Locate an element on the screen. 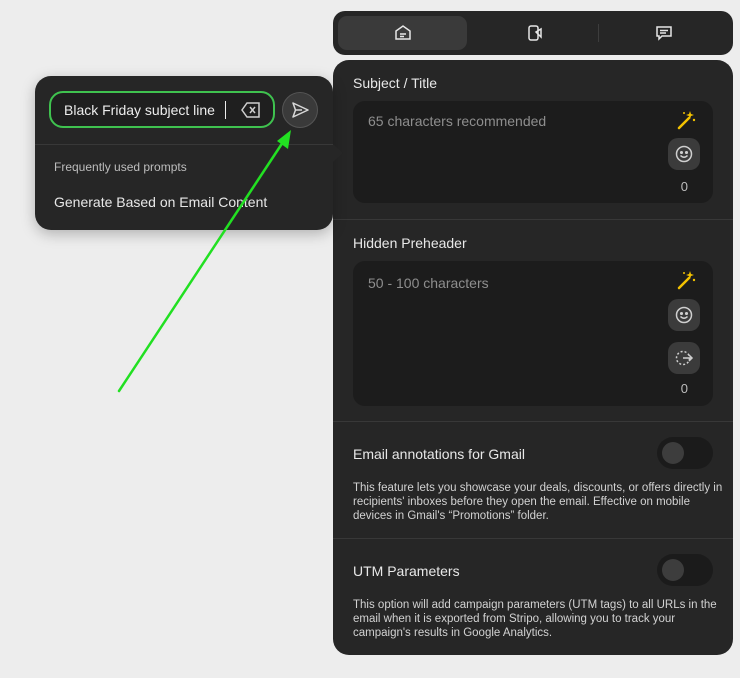  subject-char-counter: 0 is located at coordinates (684, 186).